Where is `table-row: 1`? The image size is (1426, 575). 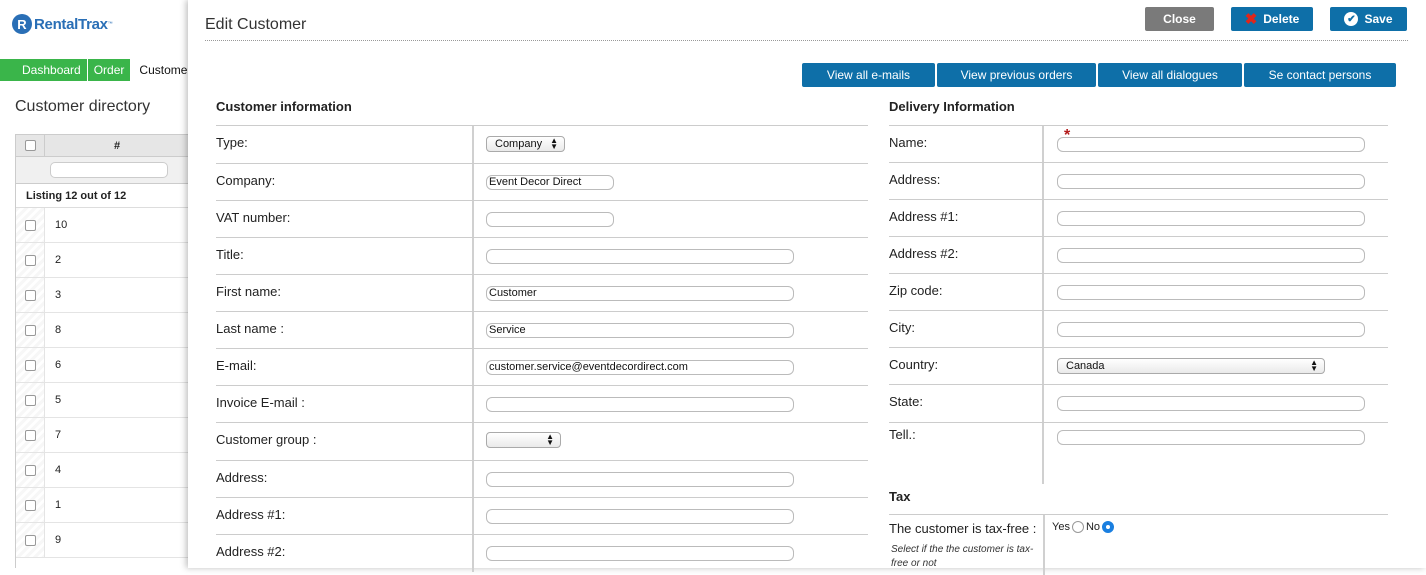 table-row: 1 is located at coordinates (108, 505).